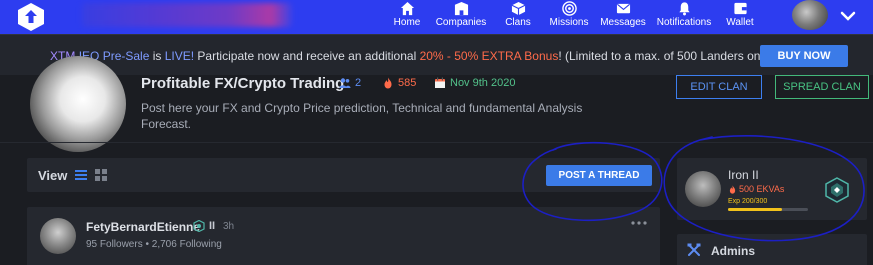 The height and width of the screenshot is (265, 873). Describe the element at coordinates (81, 175) in the screenshot. I see `list-view-icon` at that location.